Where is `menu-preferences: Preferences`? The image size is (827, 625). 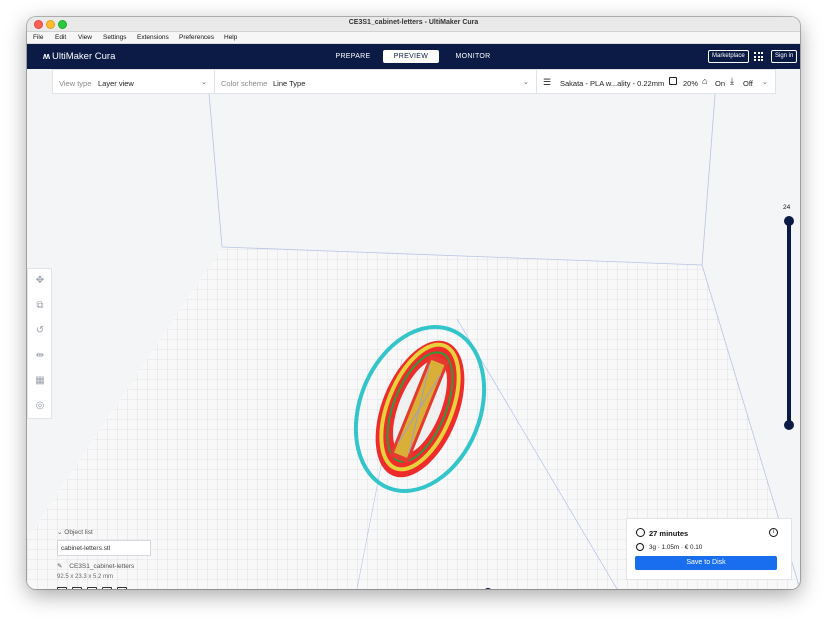 menu-preferences: Preferences is located at coordinates (196, 37).